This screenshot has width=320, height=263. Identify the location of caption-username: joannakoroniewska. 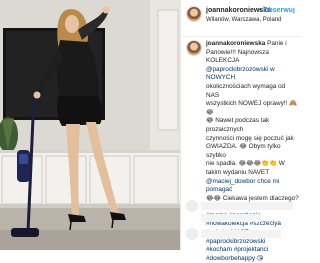
(235, 43).